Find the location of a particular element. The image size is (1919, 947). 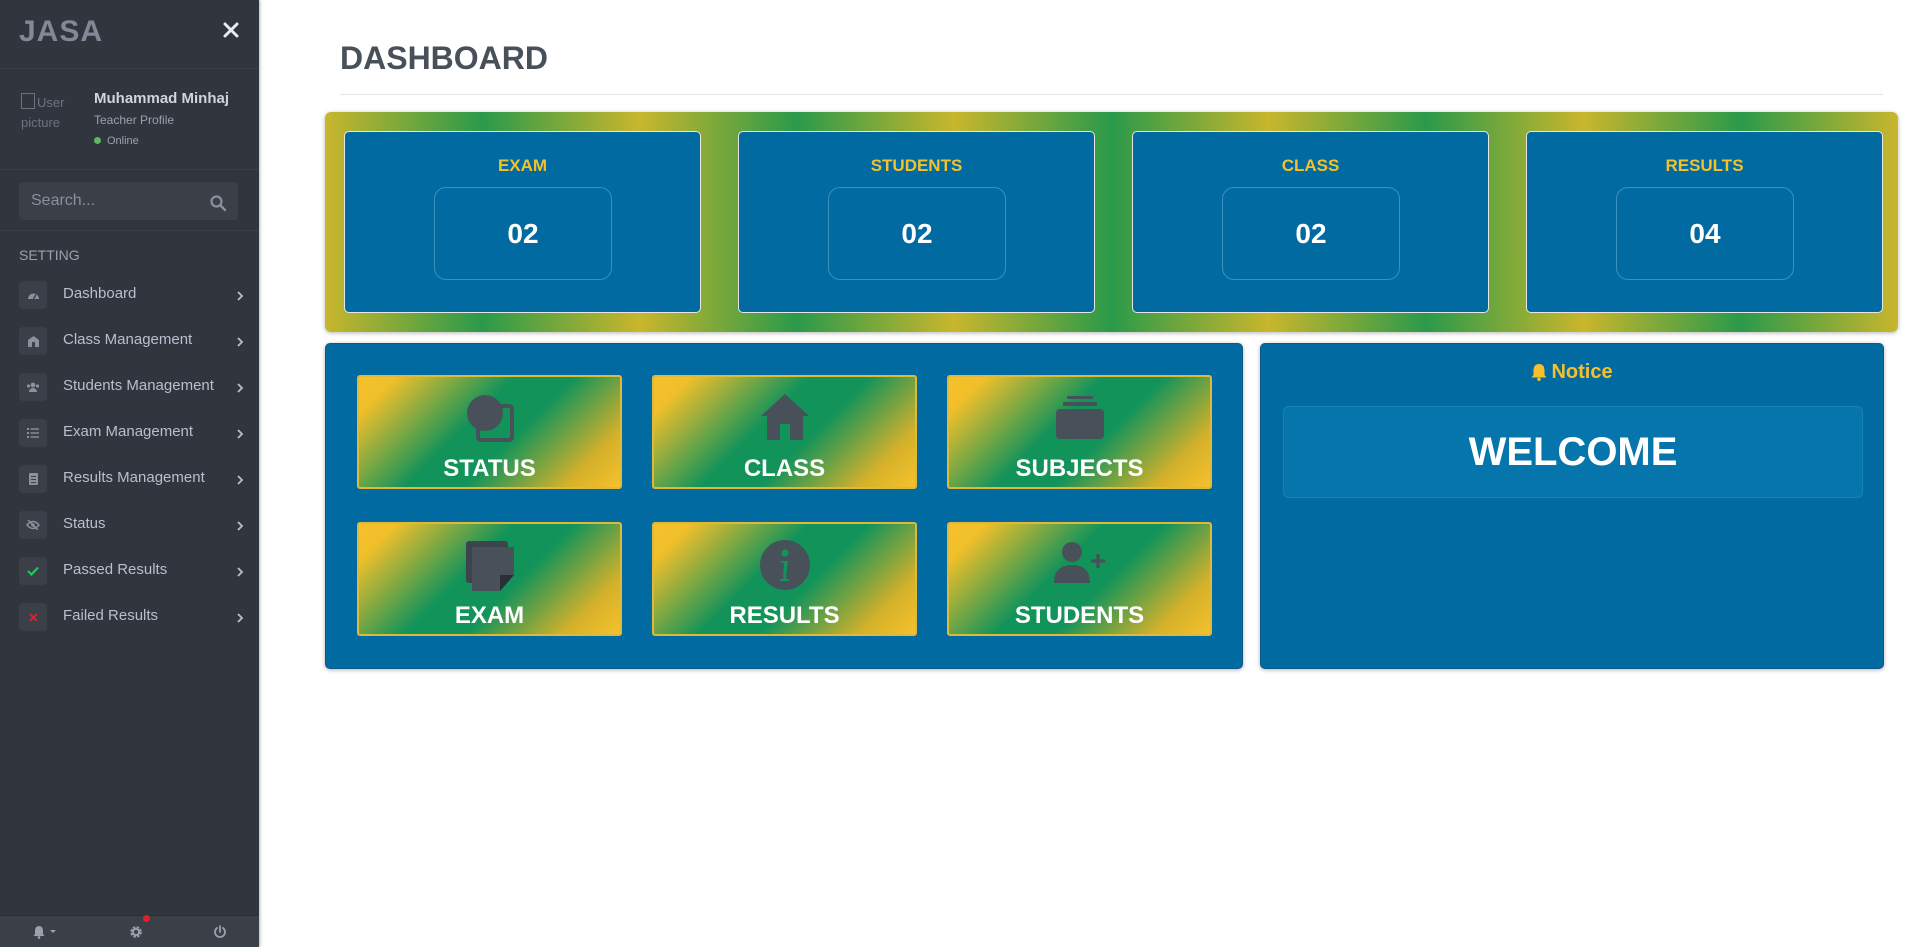

sidebar-item-status: Status is located at coordinates (129, 525).